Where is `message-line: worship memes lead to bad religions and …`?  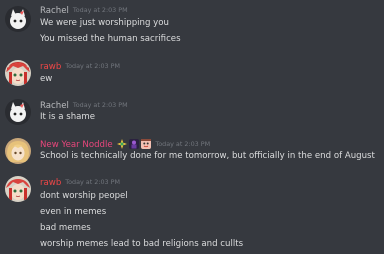
message-line: worship memes lead to bad religions and … is located at coordinates (142, 244).